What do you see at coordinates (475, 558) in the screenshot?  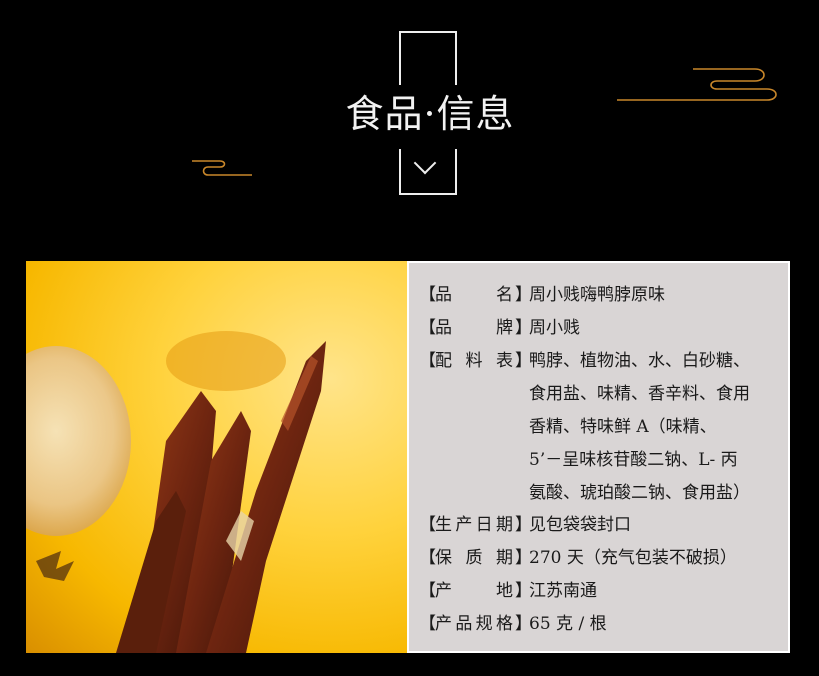 I see `info-label: 【 保 质 期 】` at bounding box center [475, 558].